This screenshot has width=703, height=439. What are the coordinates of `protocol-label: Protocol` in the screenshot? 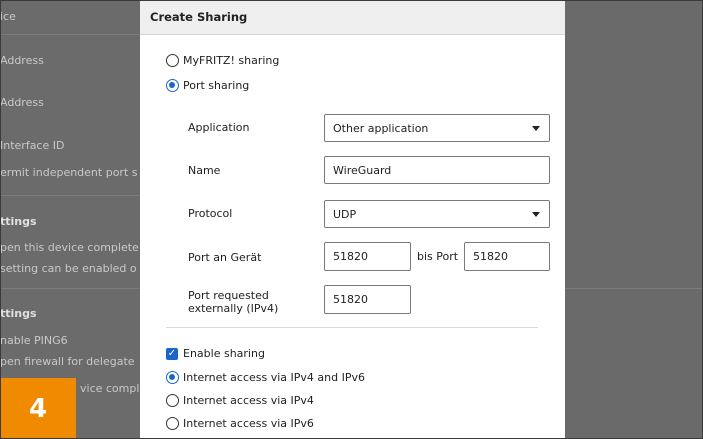 It's located at (210, 213).